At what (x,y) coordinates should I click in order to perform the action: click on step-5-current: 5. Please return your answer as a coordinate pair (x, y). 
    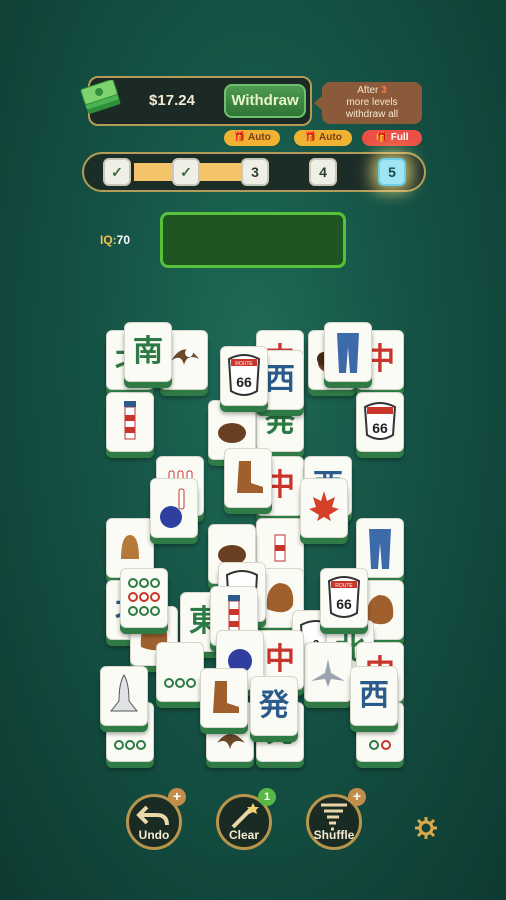
    Looking at the image, I should click on (392, 172).